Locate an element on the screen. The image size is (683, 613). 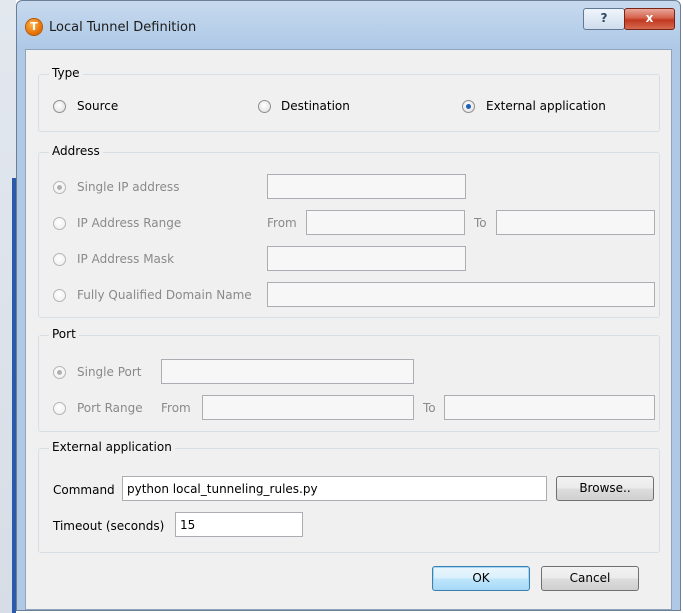
port-range-from-label: From is located at coordinates (176, 408).